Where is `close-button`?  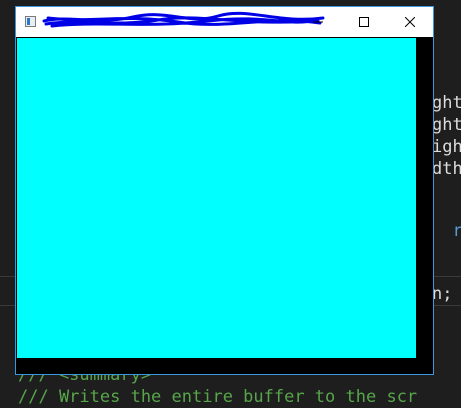 close-button is located at coordinates (410, 22).